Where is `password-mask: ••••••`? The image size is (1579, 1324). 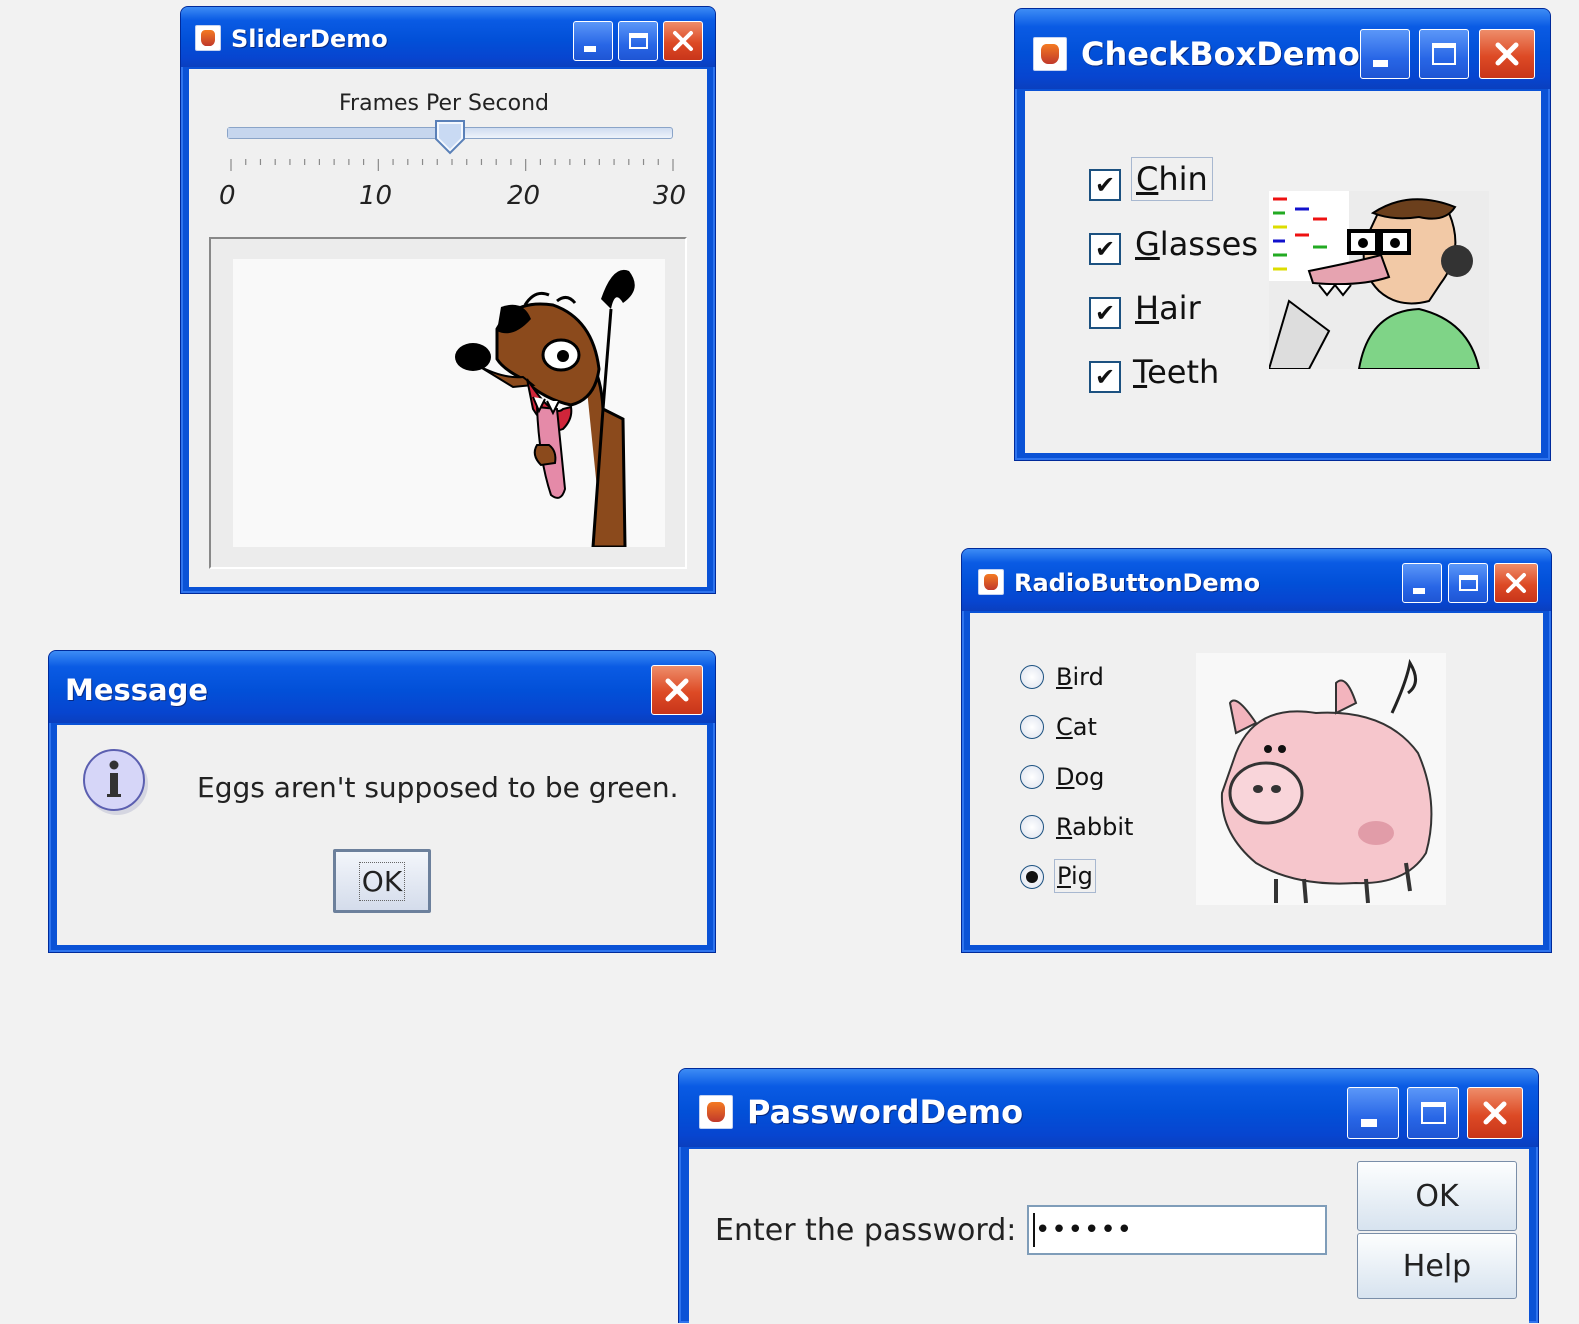 password-mask: •••••• is located at coordinates (1084, 1230).